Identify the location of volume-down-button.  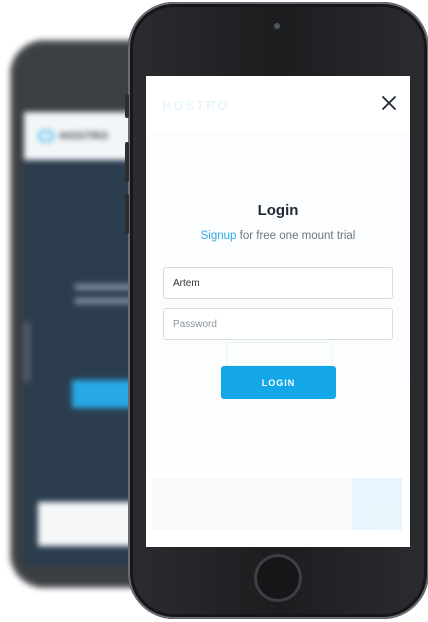
(127, 214).